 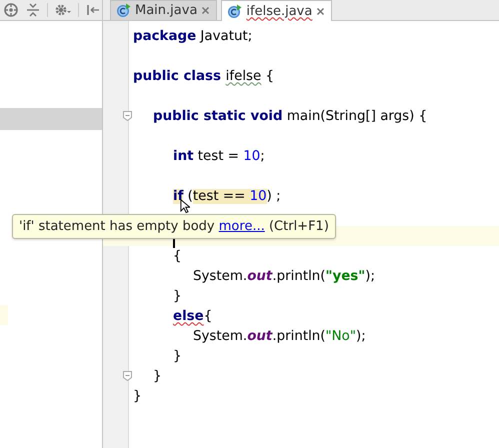 I want to click on code-line: {, so click(x=177, y=256).